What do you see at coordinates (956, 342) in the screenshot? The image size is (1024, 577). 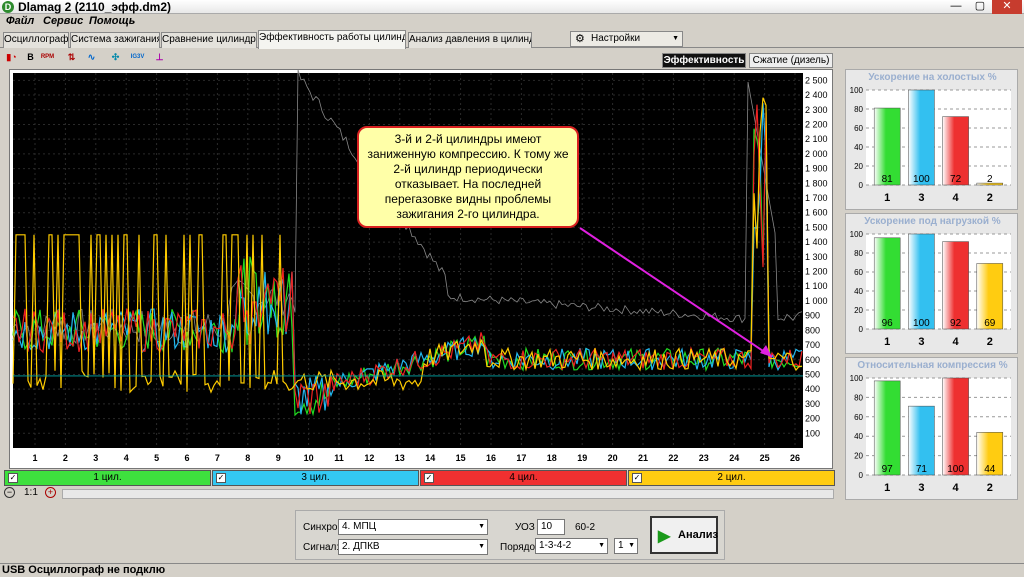 I see `bar-category-label: 4` at bounding box center [956, 342].